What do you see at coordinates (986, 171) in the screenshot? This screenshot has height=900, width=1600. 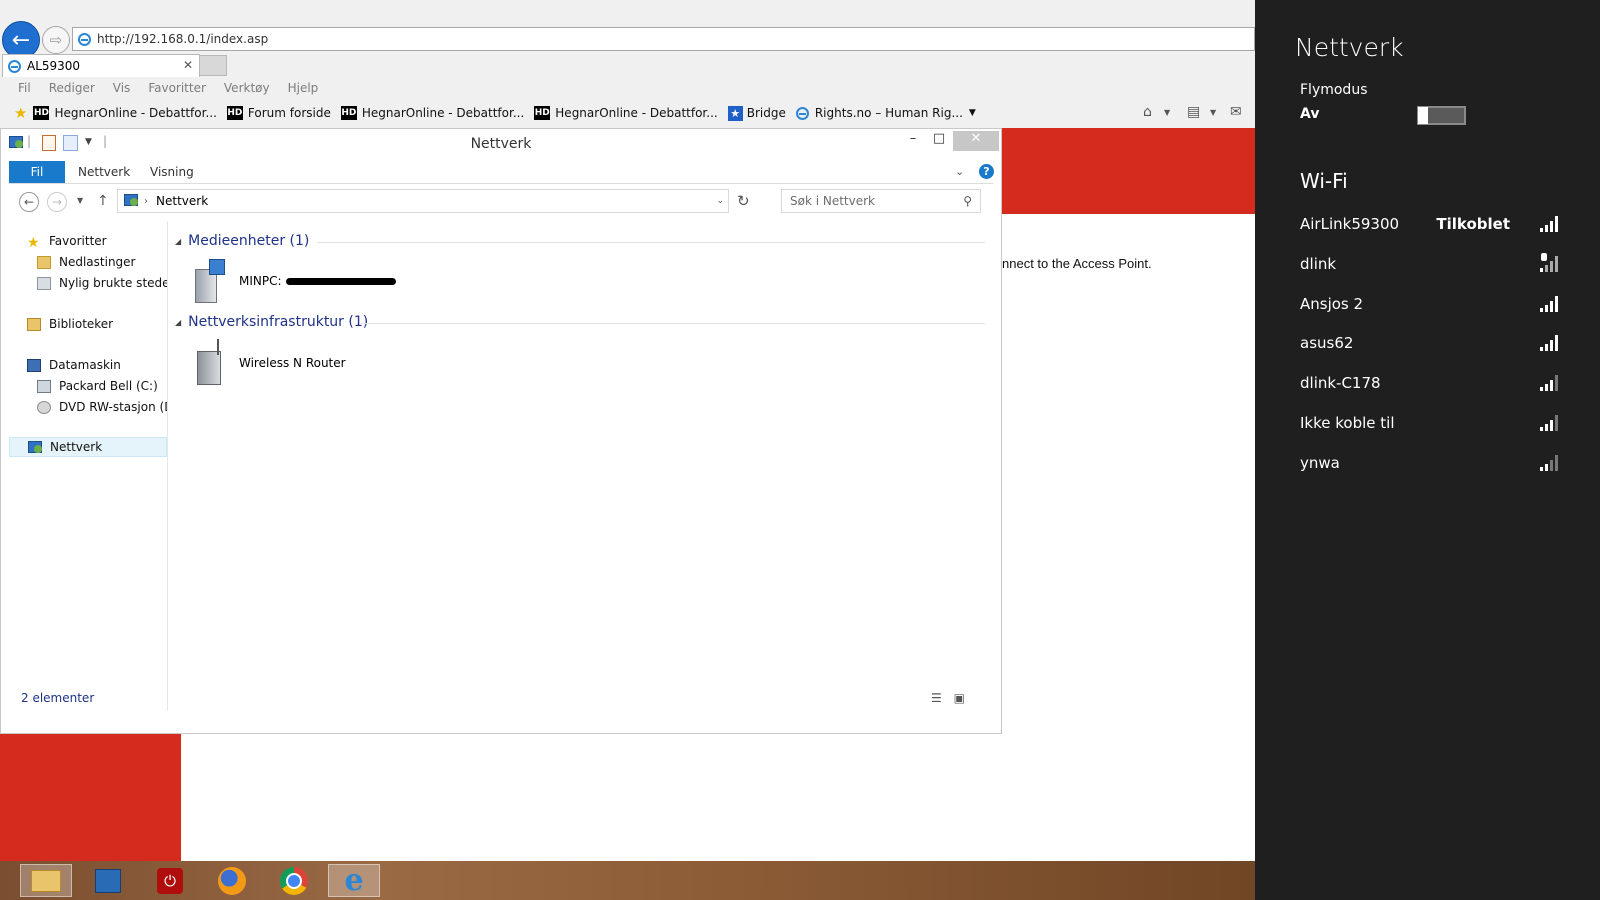 I see `help-icon: ?` at bounding box center [986, 171].